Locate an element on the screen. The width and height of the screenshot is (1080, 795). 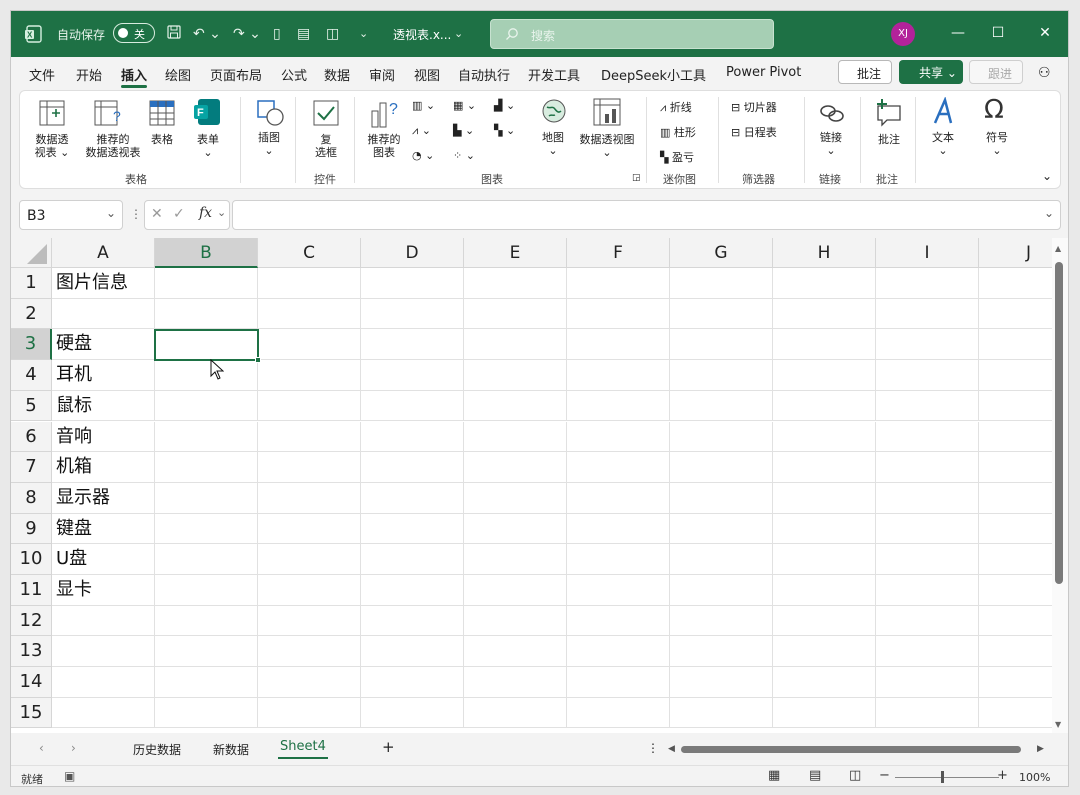
cell-h9 is located at coordinates (824, 529).